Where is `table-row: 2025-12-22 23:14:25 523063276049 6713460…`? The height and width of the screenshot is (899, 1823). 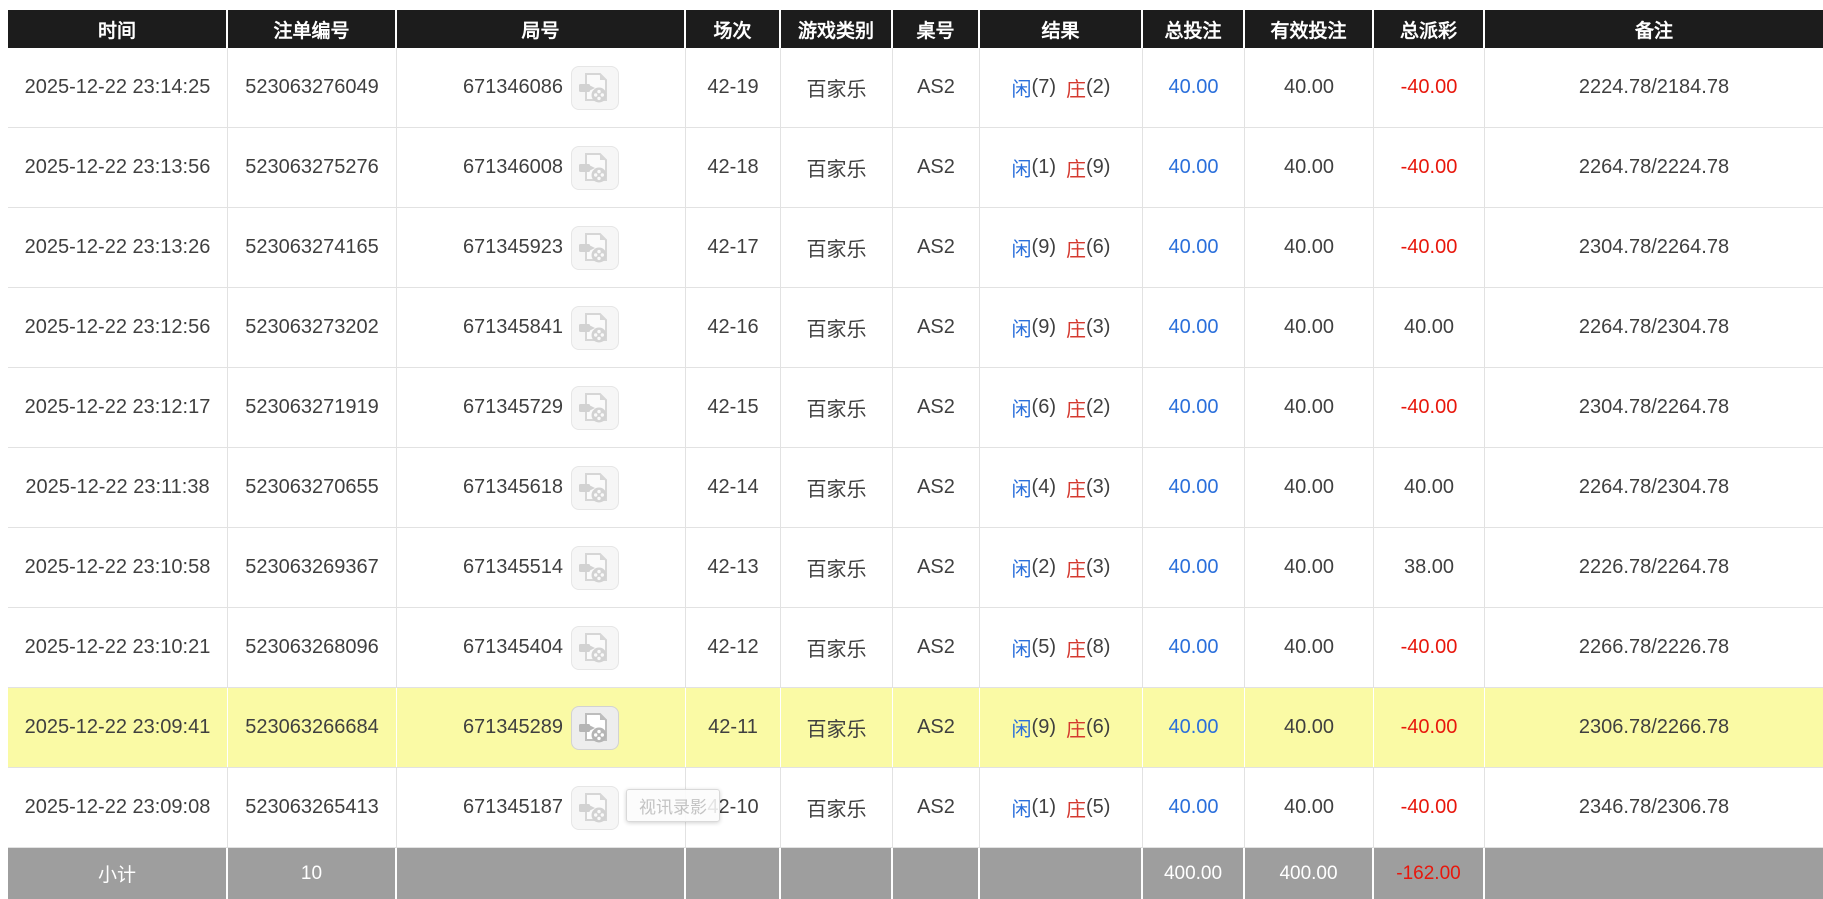 table-row: 2025-12-22 23:14:25 523063276049 6713460… is located at coordinates (915, 88).